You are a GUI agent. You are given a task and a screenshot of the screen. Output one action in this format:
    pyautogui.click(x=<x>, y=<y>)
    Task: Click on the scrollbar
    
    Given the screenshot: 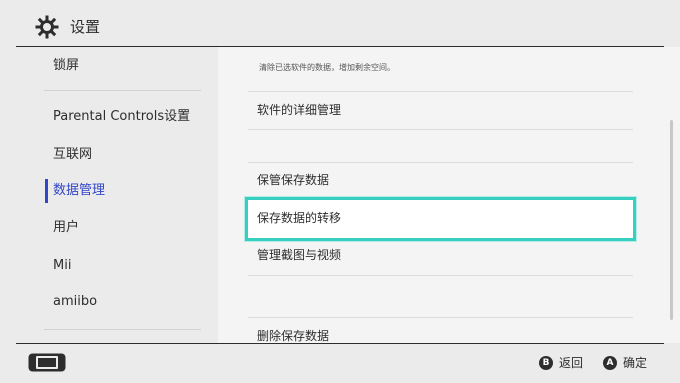 What is the action you would take?
    pyautogui.click(x=671, y=220)
    